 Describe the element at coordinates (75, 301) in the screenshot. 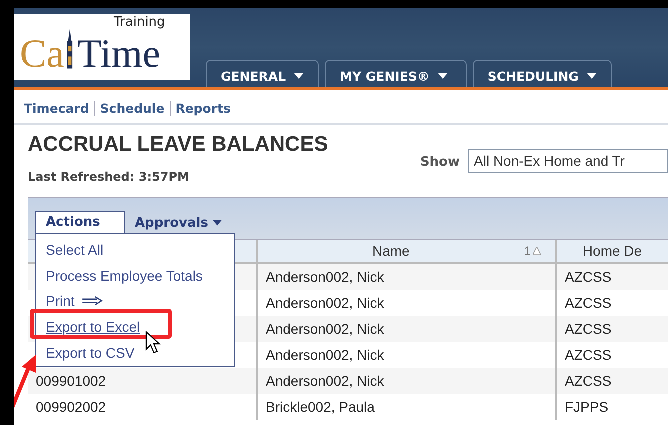

I see `menu-item: Print` at that location.